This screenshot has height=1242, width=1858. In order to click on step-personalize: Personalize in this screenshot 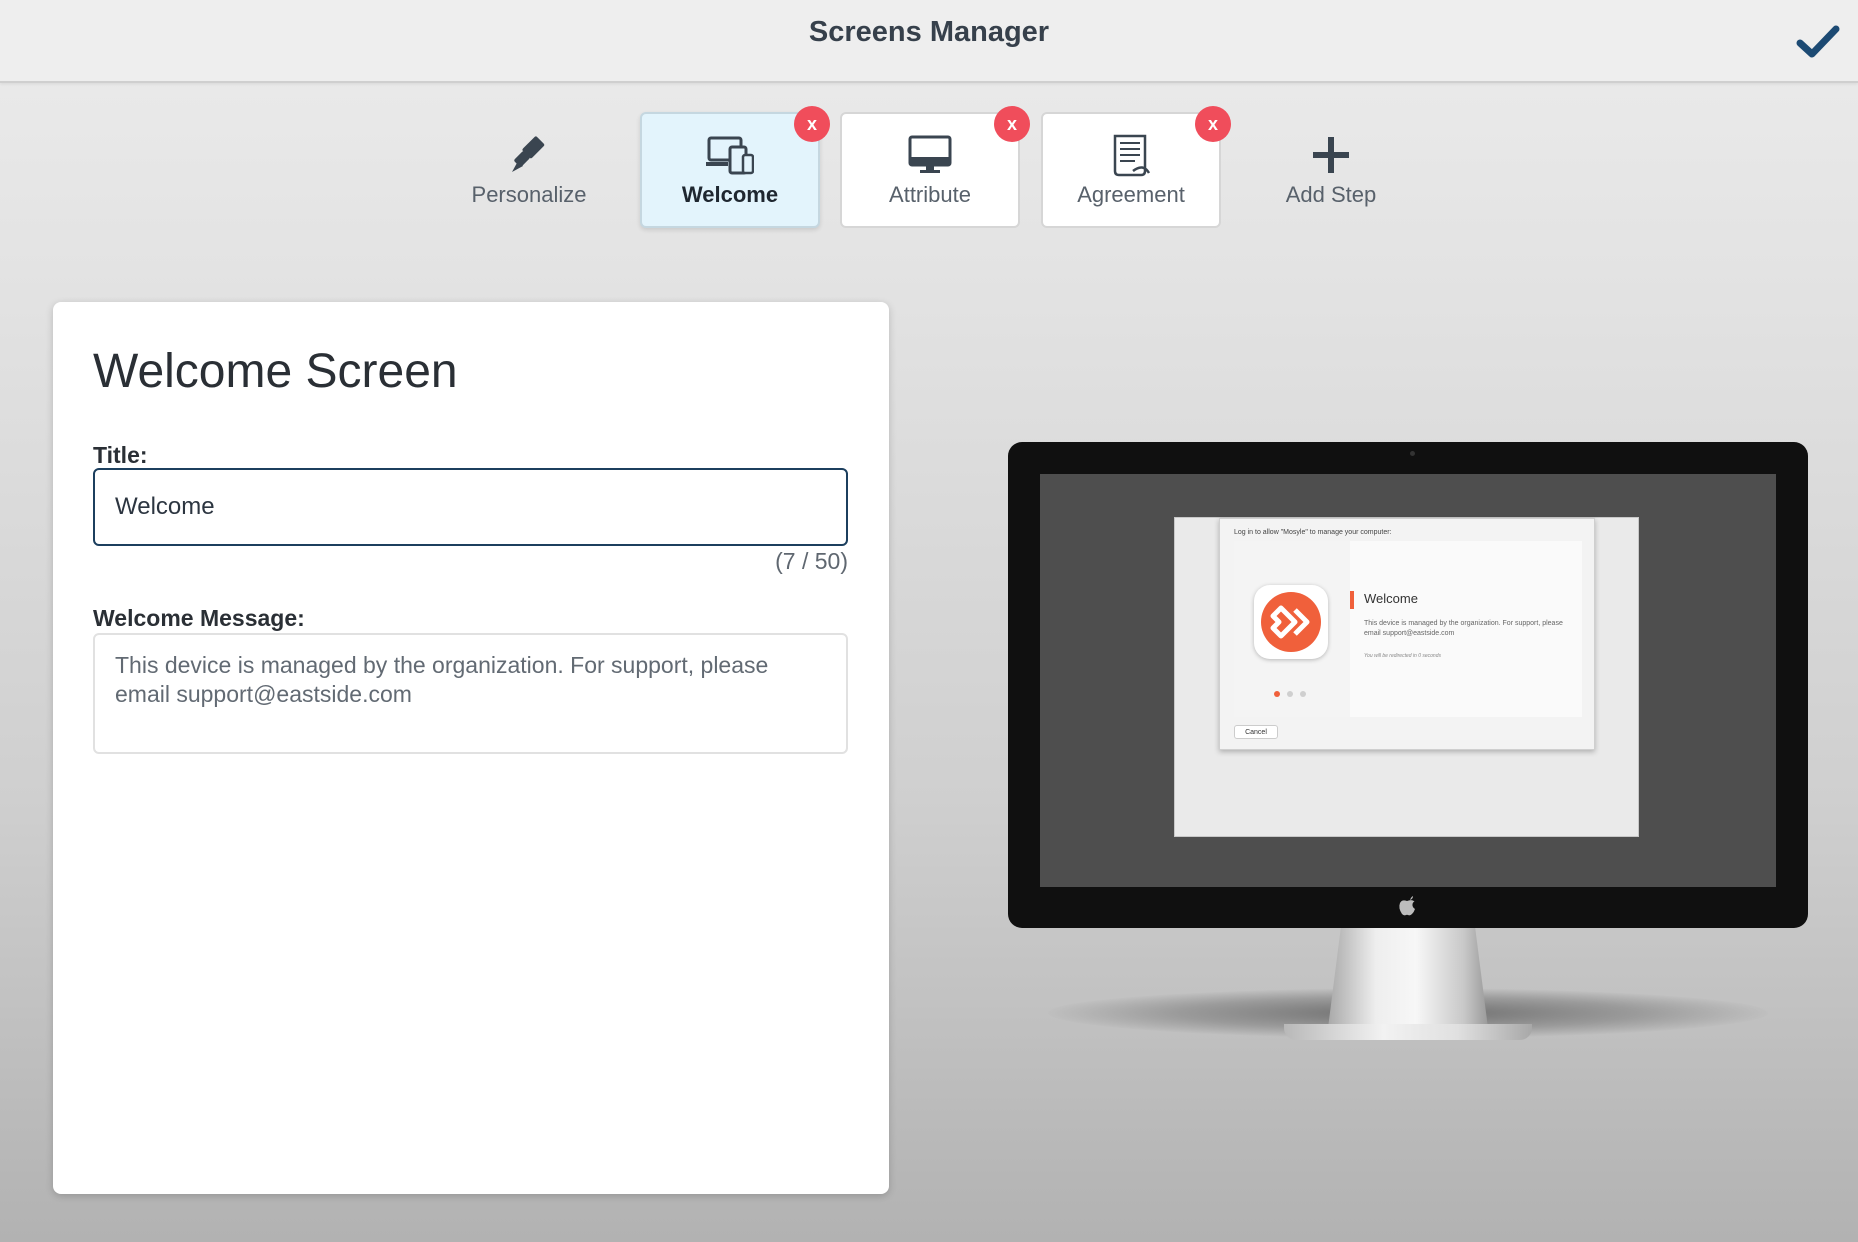, I will do `click(529, 170)`.